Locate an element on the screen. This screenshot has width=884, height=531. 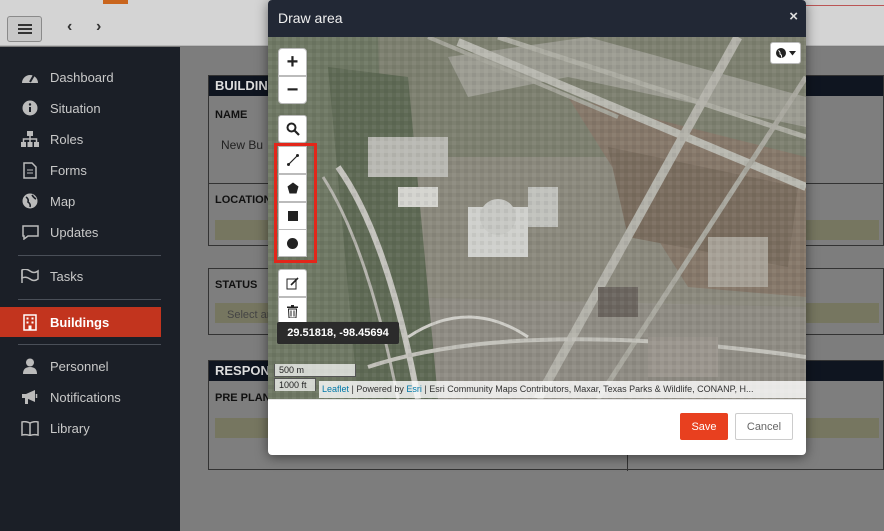
document-icon is located at coordinates (30, 170).